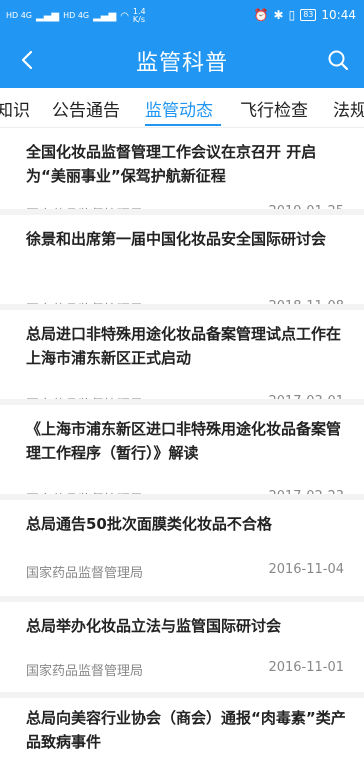 The height and width of the screenshot is (768, 364). I want to click on tab-announcements: 公告通告, so click(86, 108).